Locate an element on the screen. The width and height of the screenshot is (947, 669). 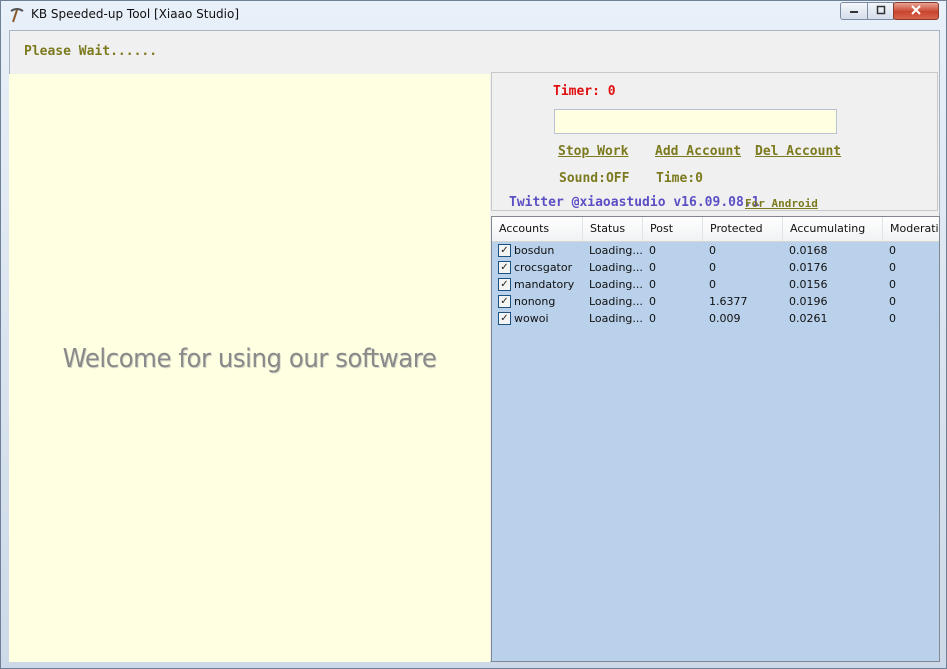
account-accumulating: 0.0168 is located at coordinates (808, 250).